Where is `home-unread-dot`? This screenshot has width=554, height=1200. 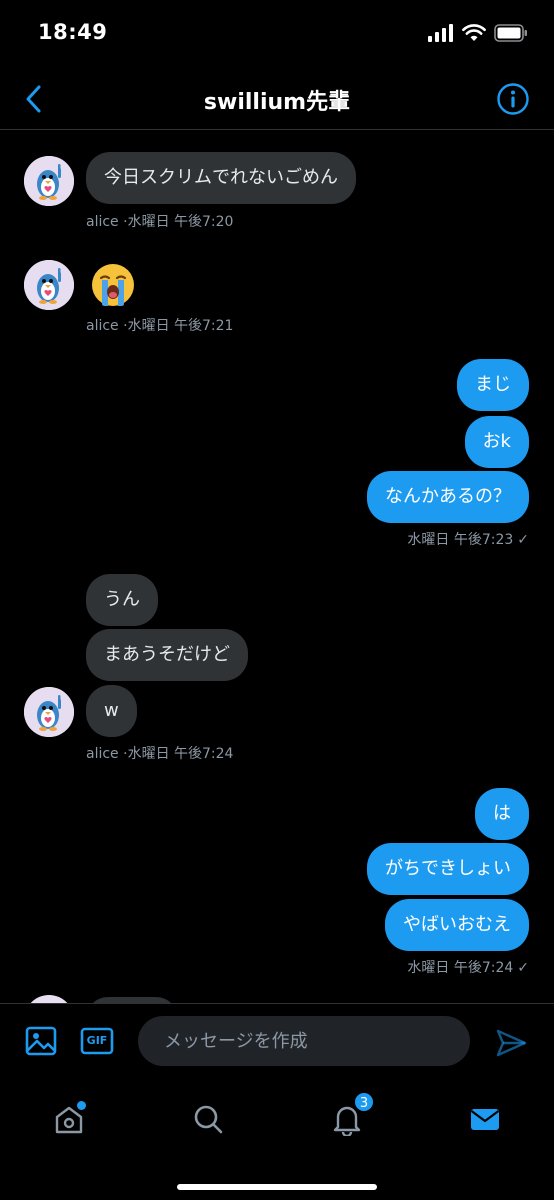
home-unread-dot is located at coordinates (81, 1105).